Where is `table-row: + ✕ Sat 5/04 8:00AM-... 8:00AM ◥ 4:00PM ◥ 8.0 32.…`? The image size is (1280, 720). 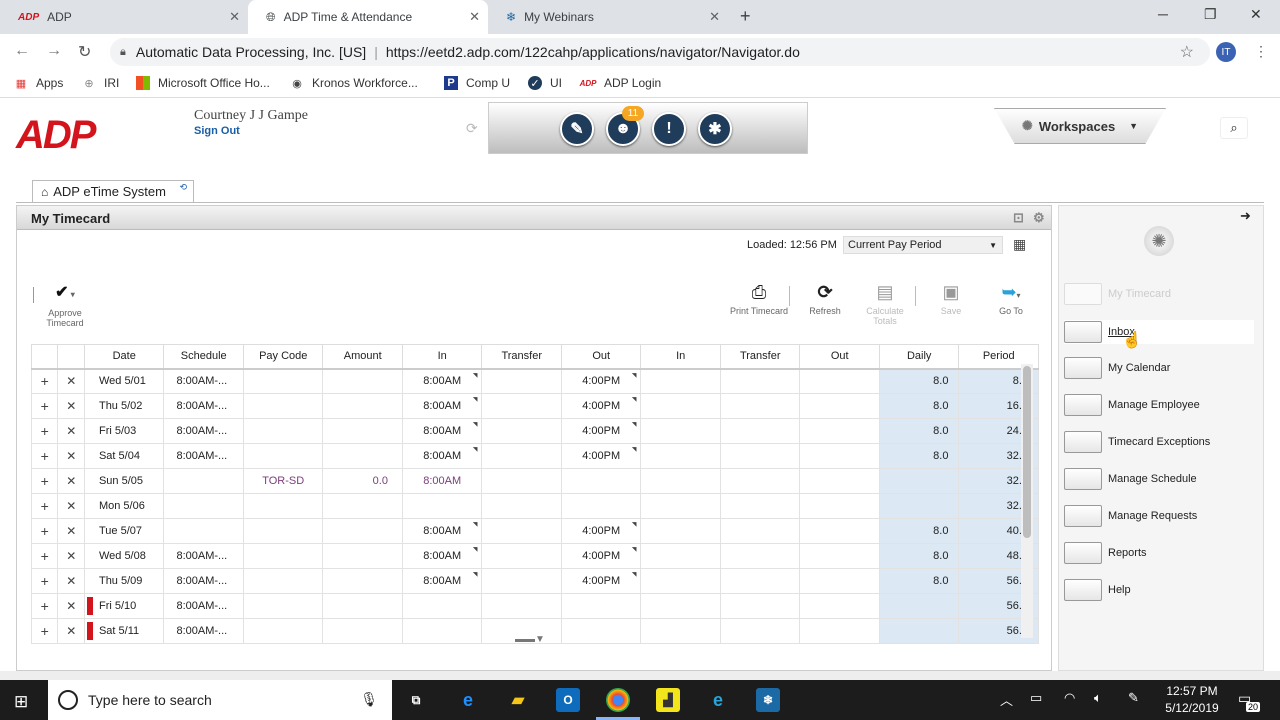
table-row: + ✕ Sat 5/04 8:00AM-... 8:00AM ◥ 4:00PM ◥ 8.0 32.… is located at coordinates (534, 456).